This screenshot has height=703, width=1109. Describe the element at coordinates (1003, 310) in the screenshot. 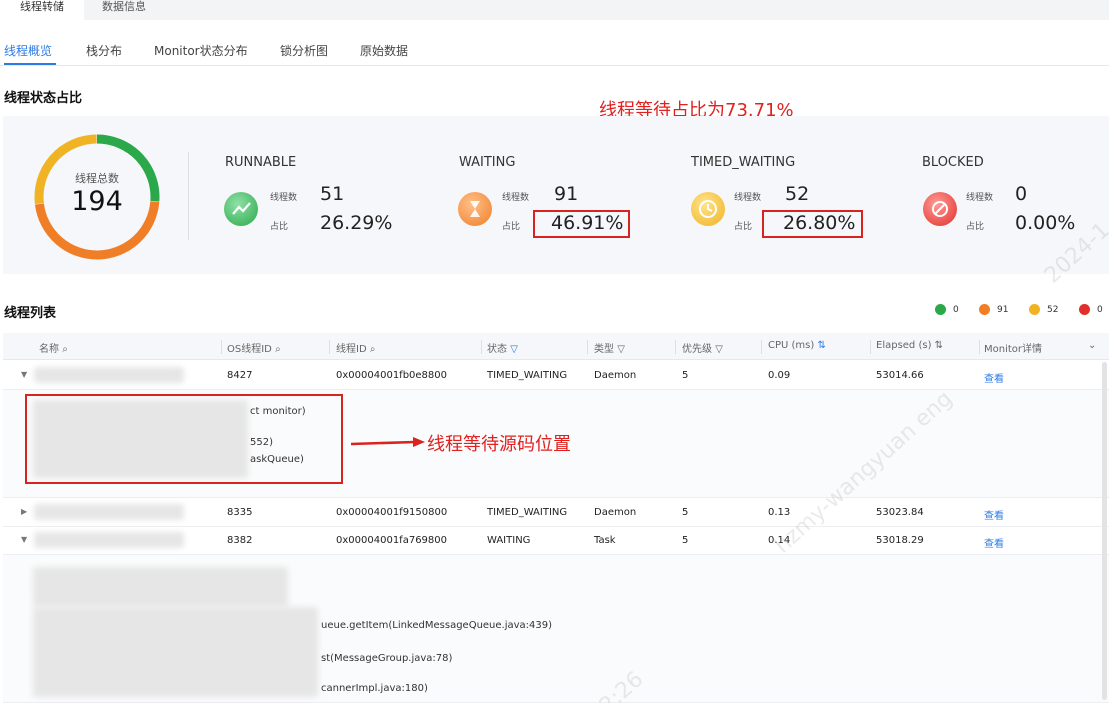

I see `legend-count-waiting: 91` at that location.